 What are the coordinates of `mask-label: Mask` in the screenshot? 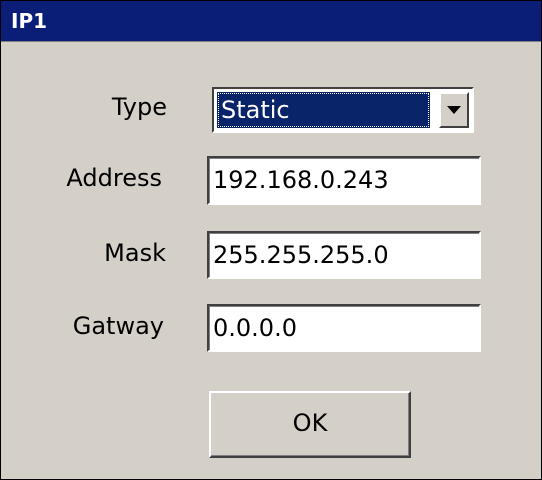 It's located at (135, 253).